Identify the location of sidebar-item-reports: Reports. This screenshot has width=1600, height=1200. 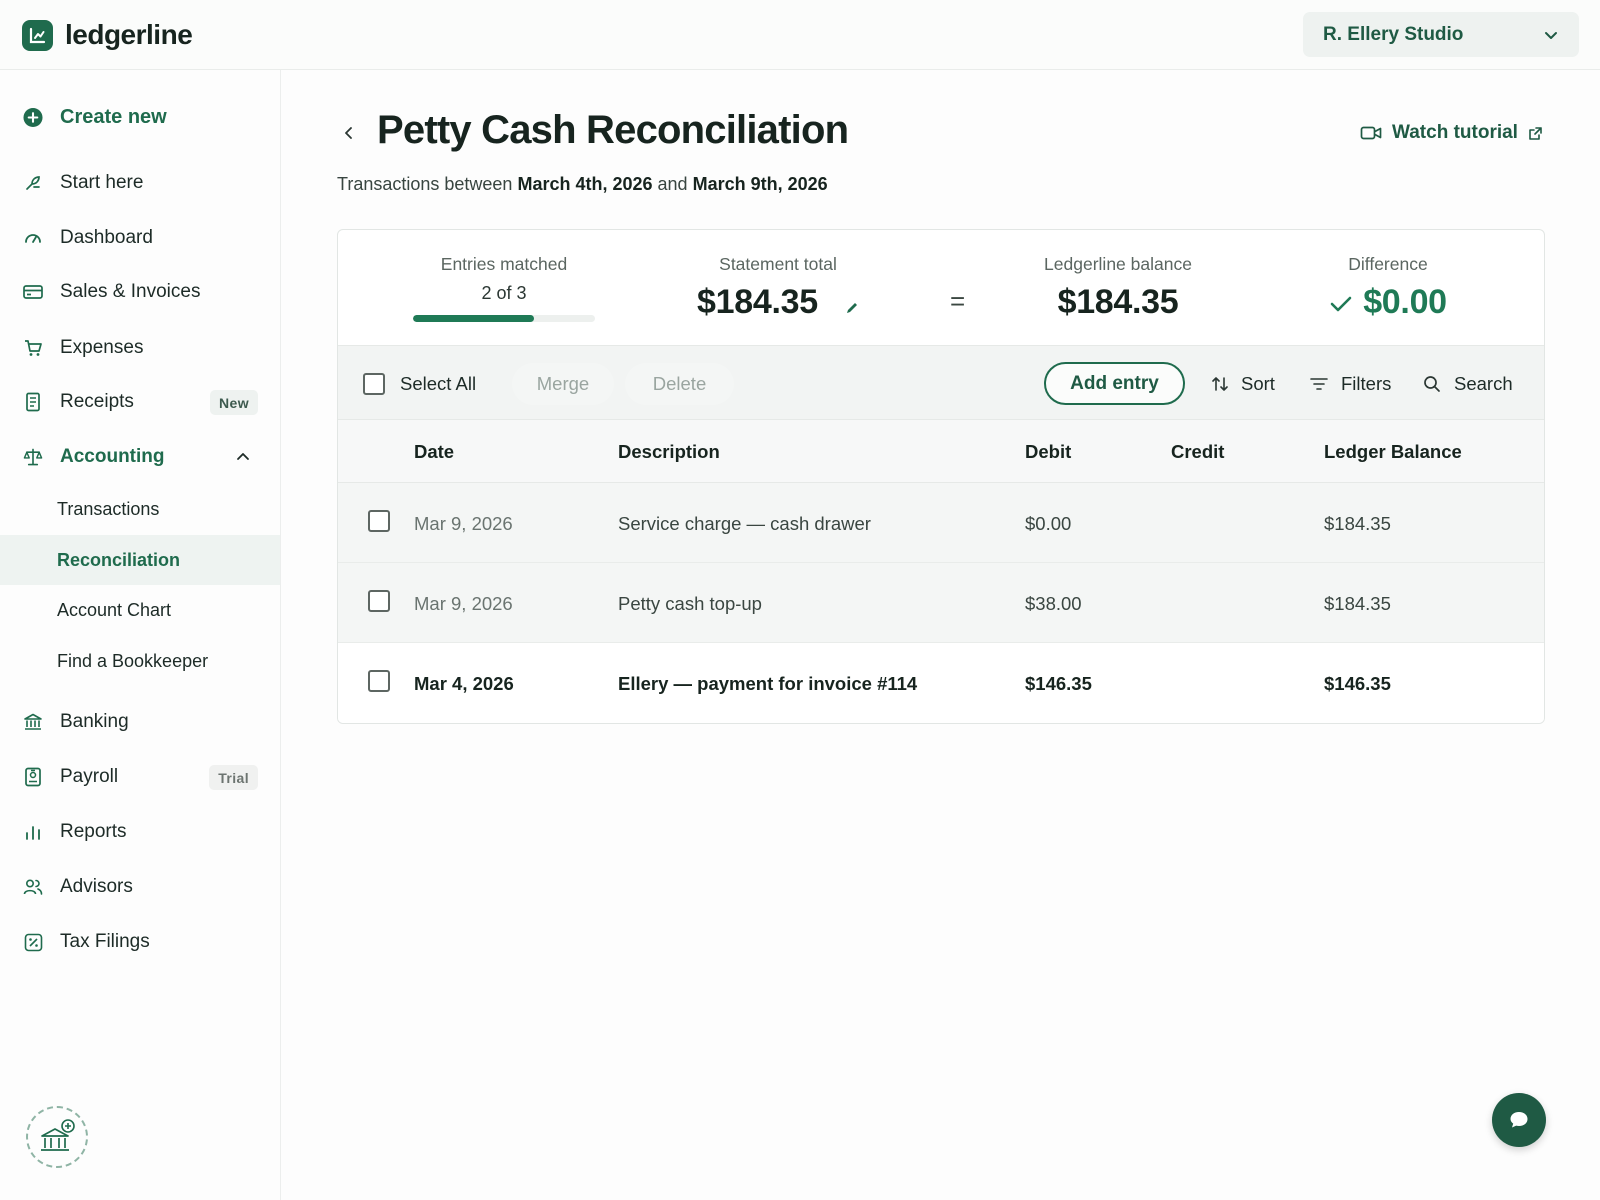
(140, 832).